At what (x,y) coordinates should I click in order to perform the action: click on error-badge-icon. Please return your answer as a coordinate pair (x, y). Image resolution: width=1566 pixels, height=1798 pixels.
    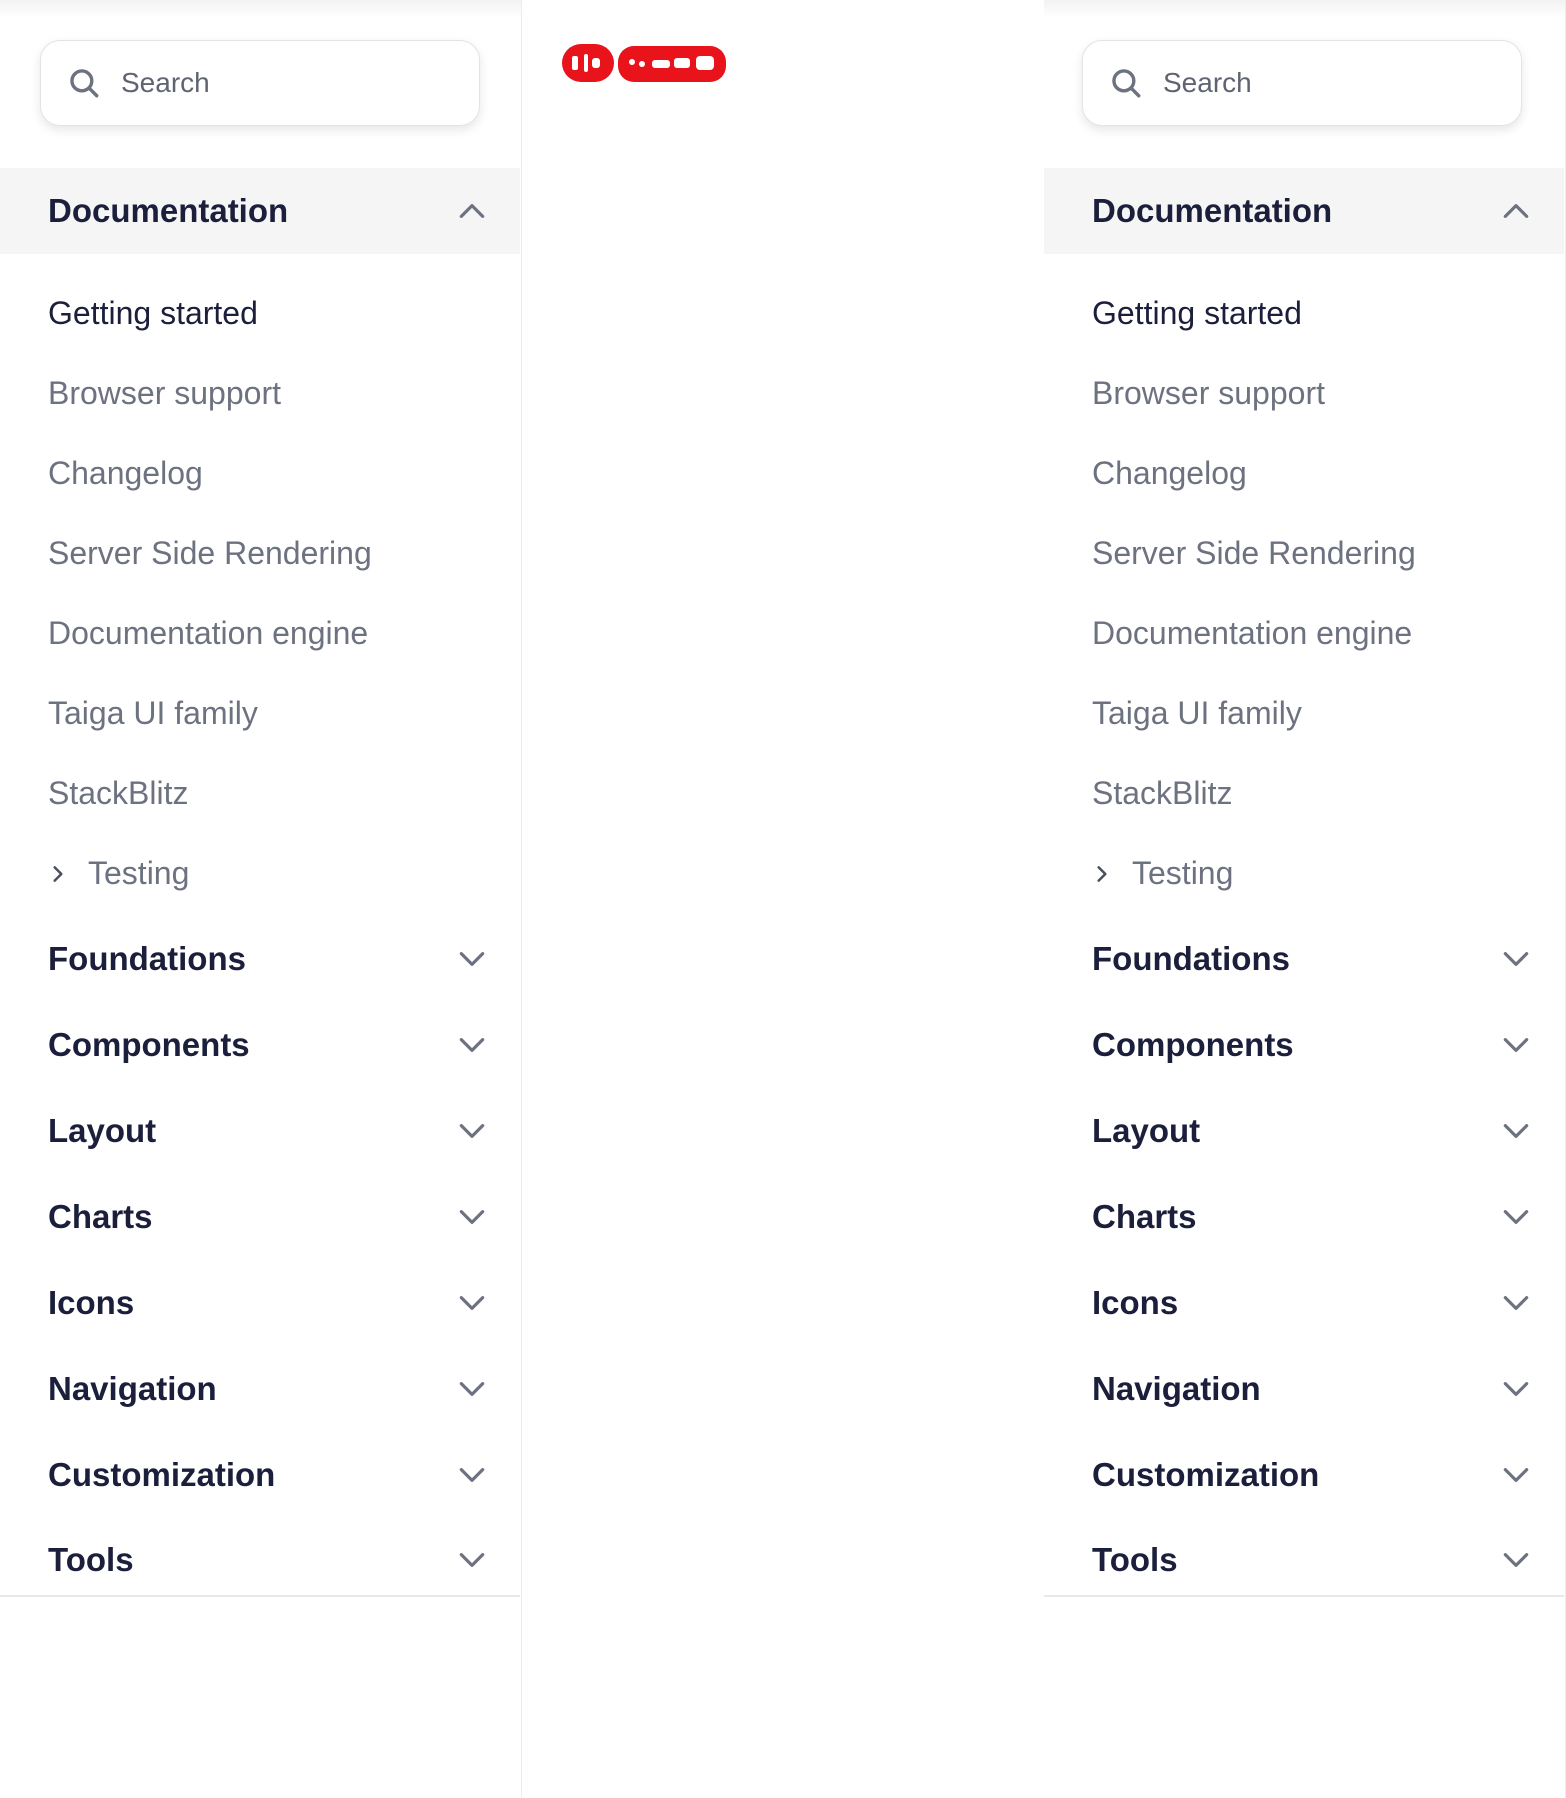
    Looking at the image, I should click on (644, 63).